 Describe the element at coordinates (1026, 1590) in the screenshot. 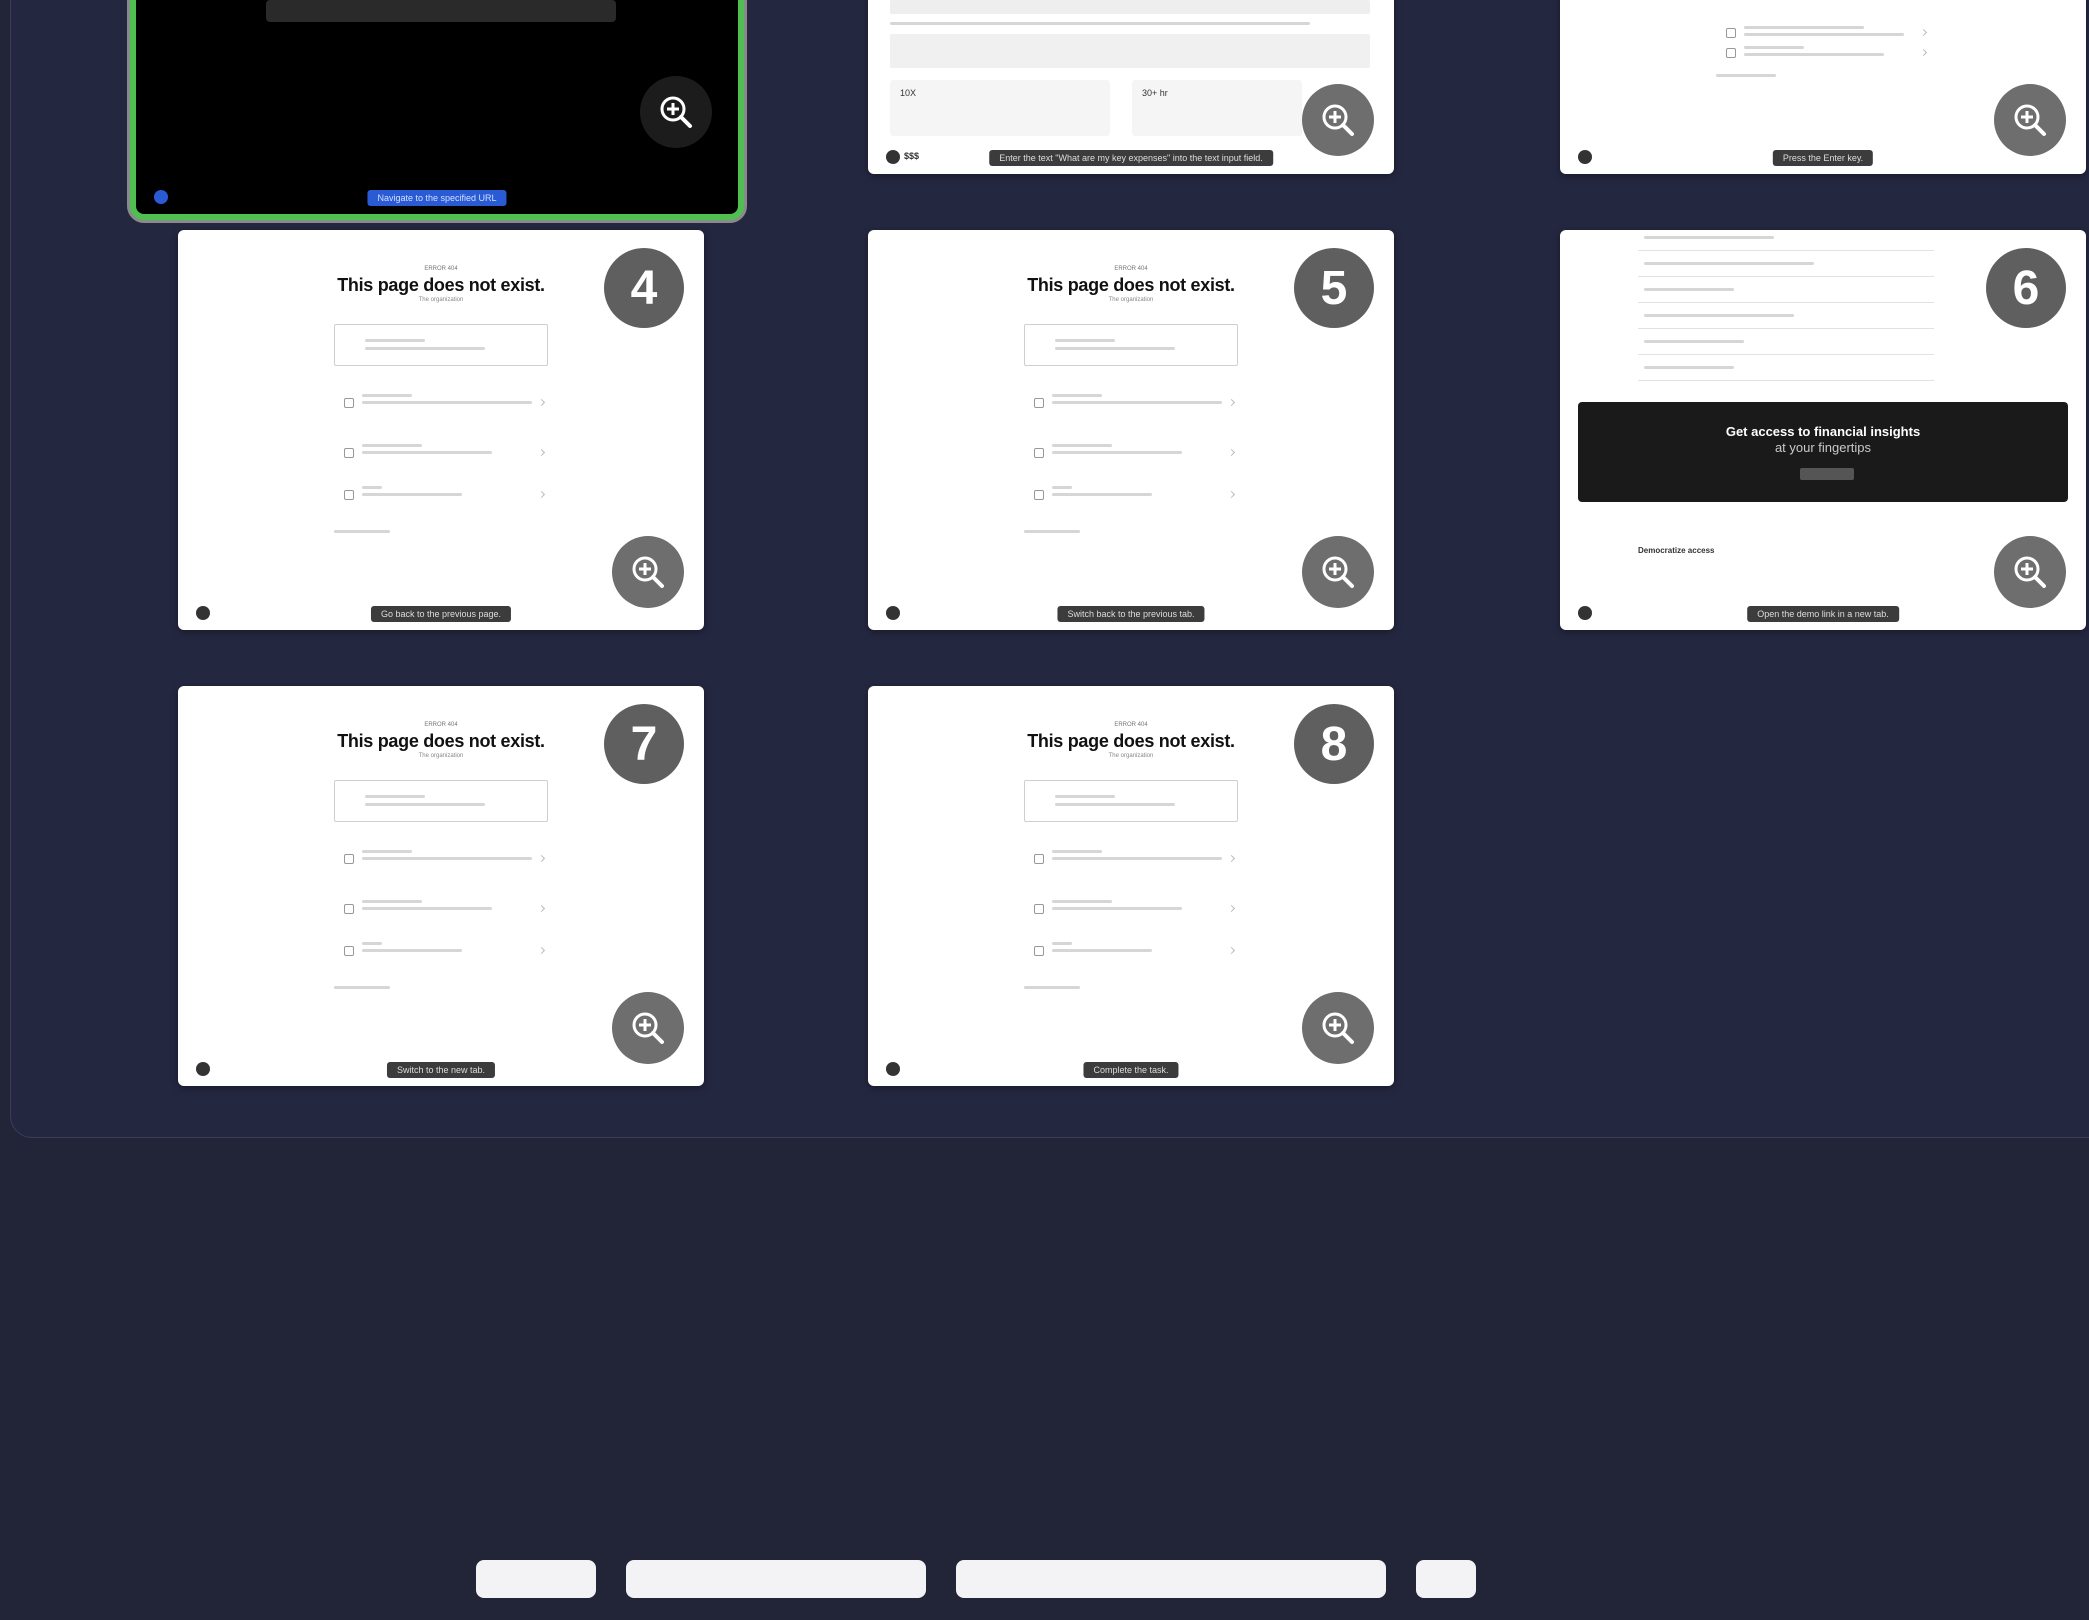

I see `section-heading-cropped` at that location.